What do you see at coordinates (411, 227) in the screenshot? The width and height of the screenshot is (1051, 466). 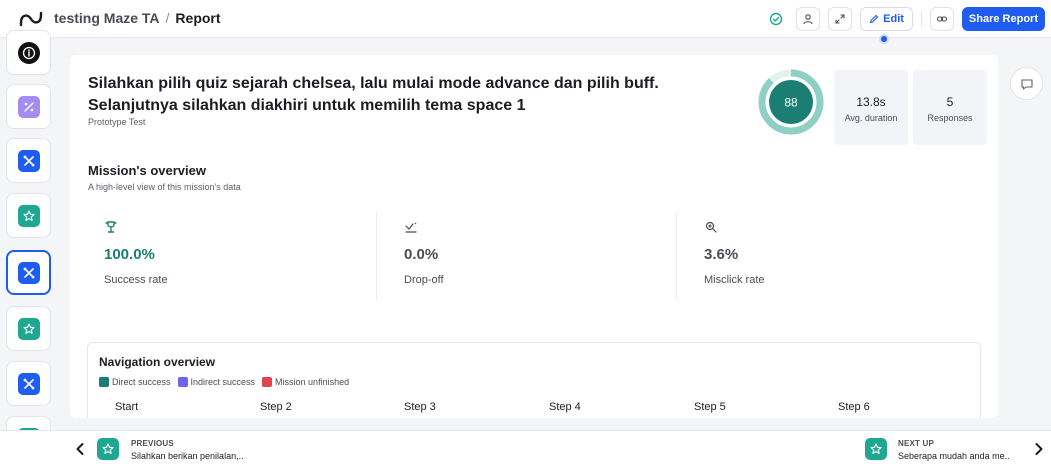 I see `drop-off-icon` at bounding box center [411, 227].